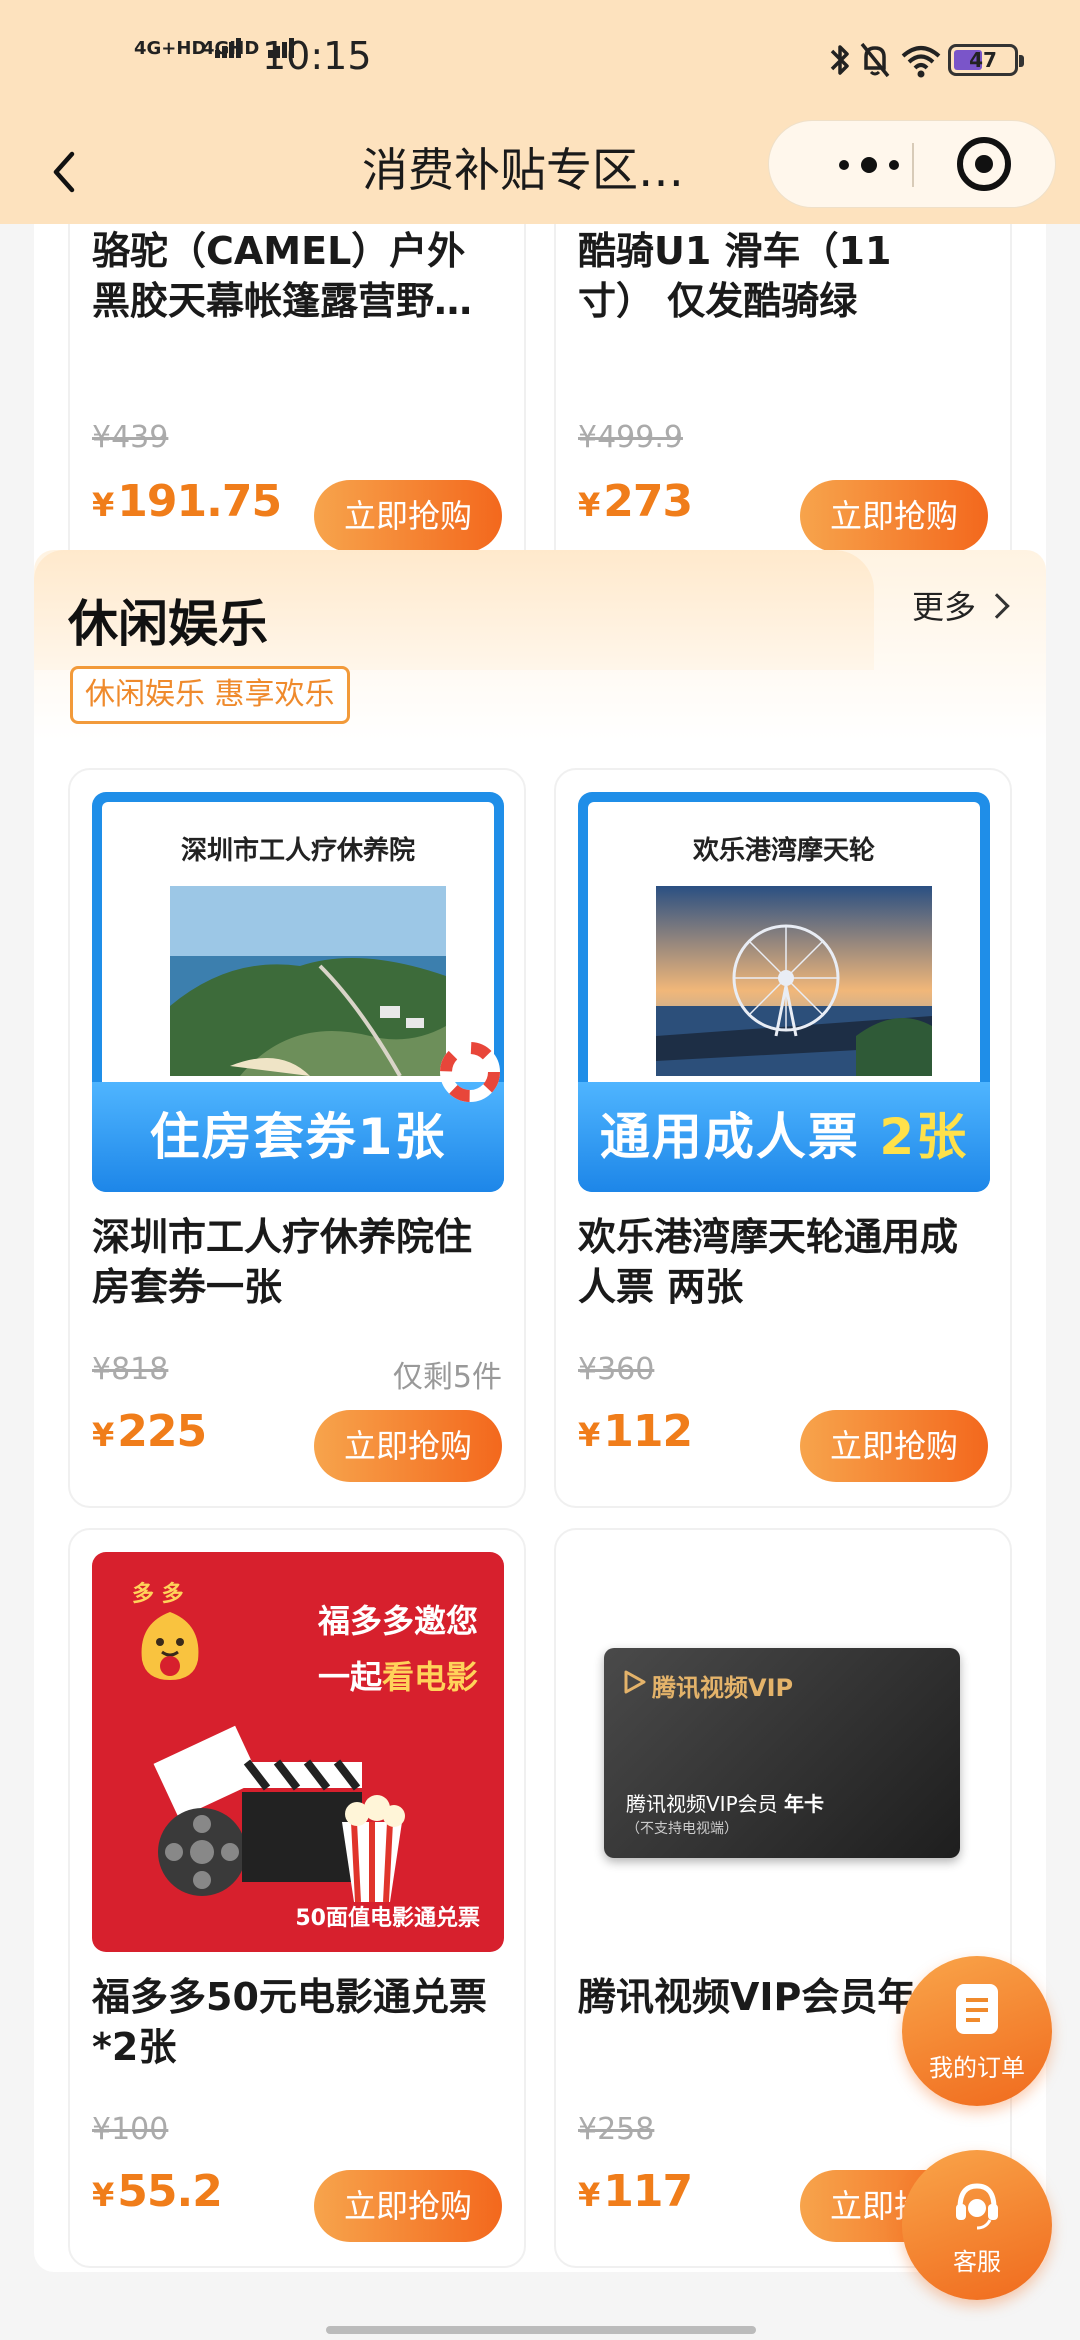 The height and width of the screenshot is (2340, 1080). I want to click on order-list-icon, so click(977, 2009).